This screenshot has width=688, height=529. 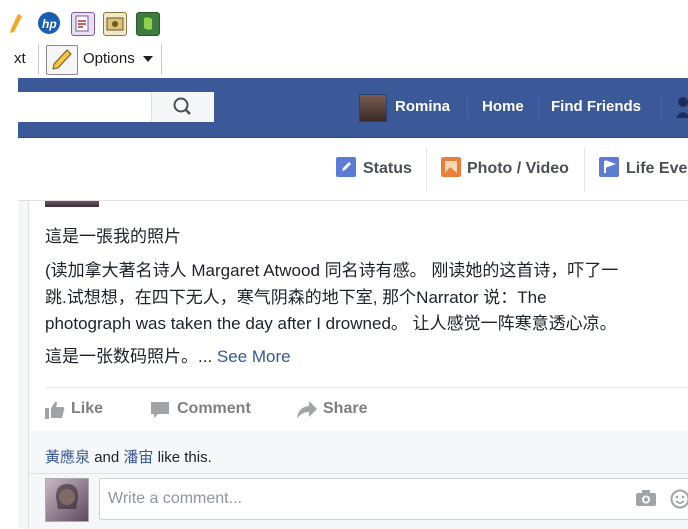 I want to click on post-text-line: 跳.试想想，在四下无人，寒气阴森的地下室, 那个Narrator 说：The, so click(x=296, y=298).